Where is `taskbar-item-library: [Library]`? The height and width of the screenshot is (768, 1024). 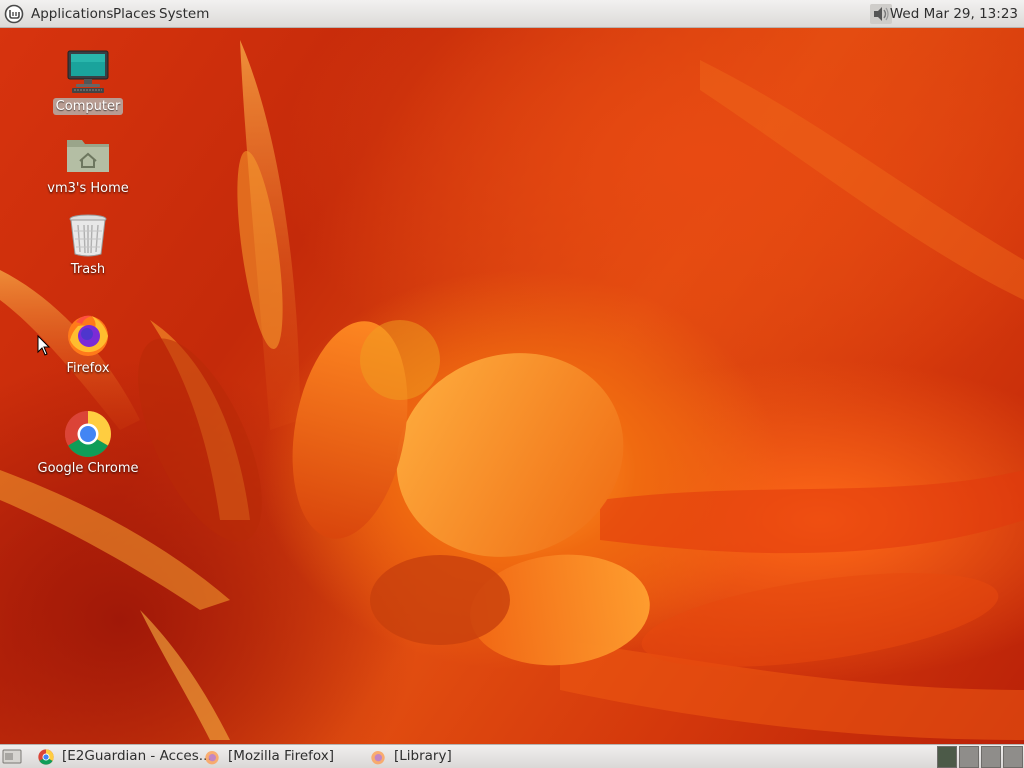 taskbar-item-library: [Library] is located at coordinates (450, 756).